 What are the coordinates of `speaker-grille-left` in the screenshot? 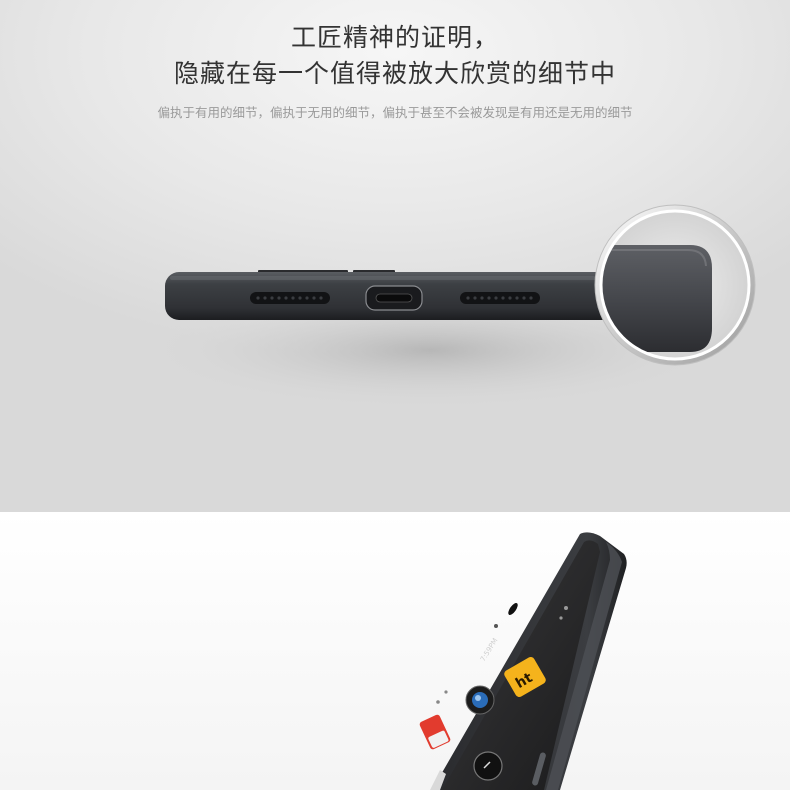 It's located at (290, 298).